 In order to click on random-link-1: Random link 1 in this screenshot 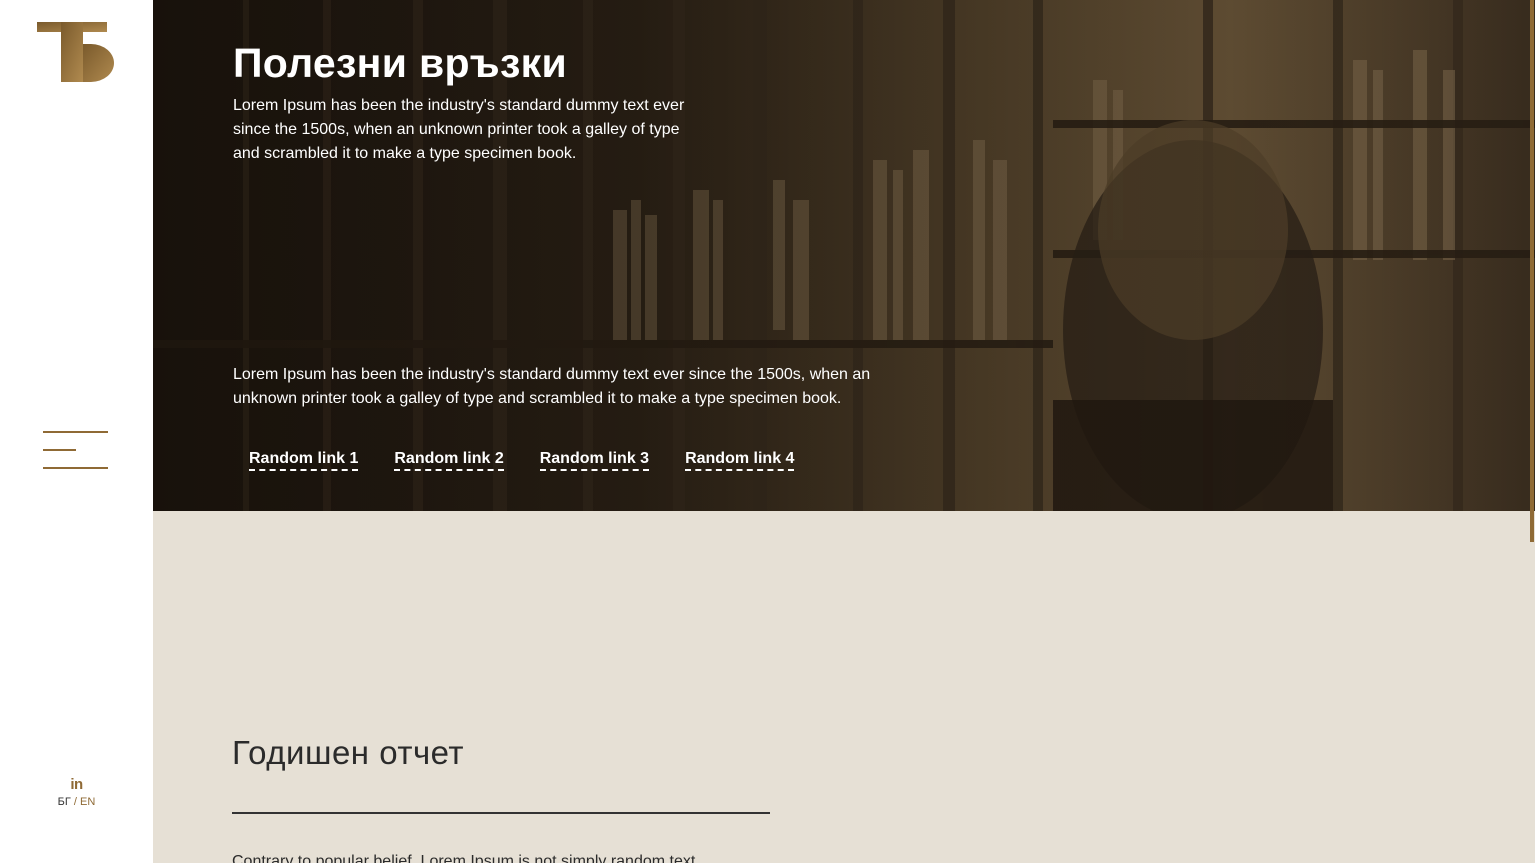, I will do `click(304, 460)`.